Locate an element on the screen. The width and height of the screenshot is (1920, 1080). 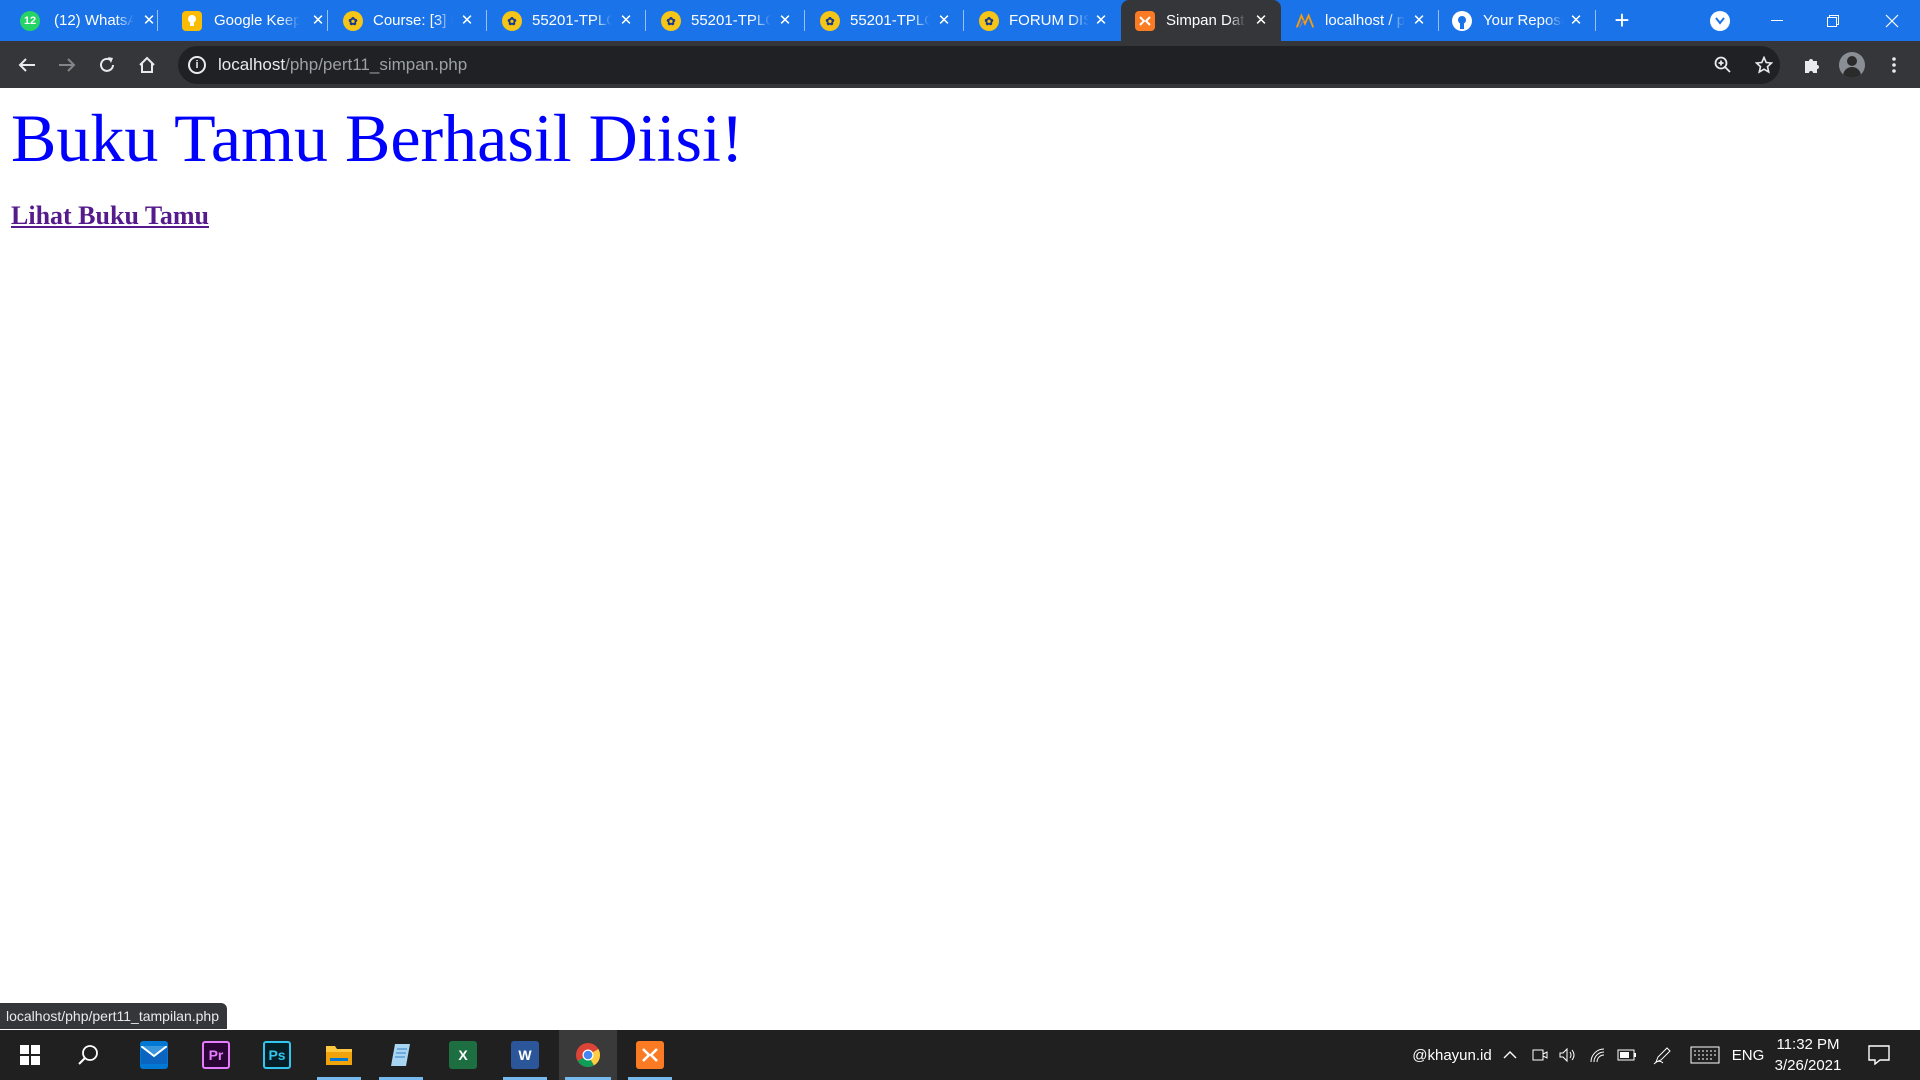
tab-55201-tplo-3: ✿ 55201-TPLO ✕ is located at coordinates (884, 20).